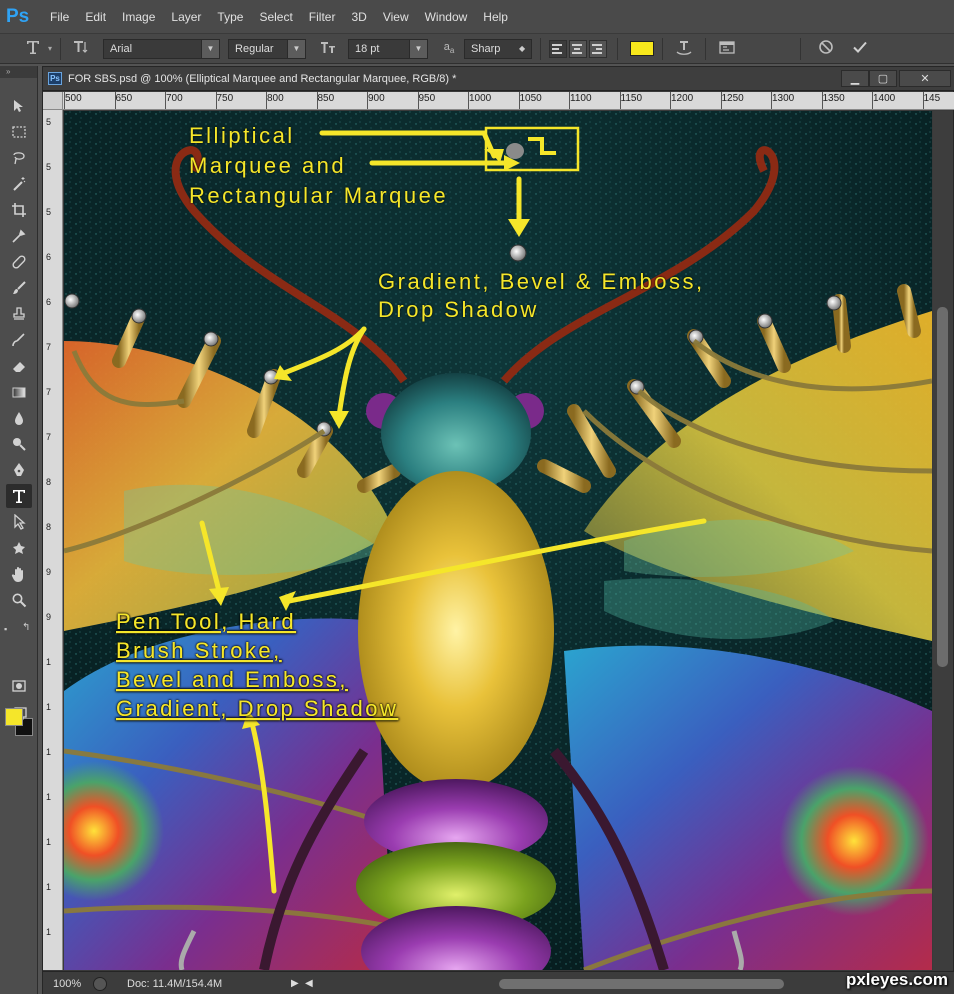  I want to click on gradient-tool-icon, so click(19, 392).